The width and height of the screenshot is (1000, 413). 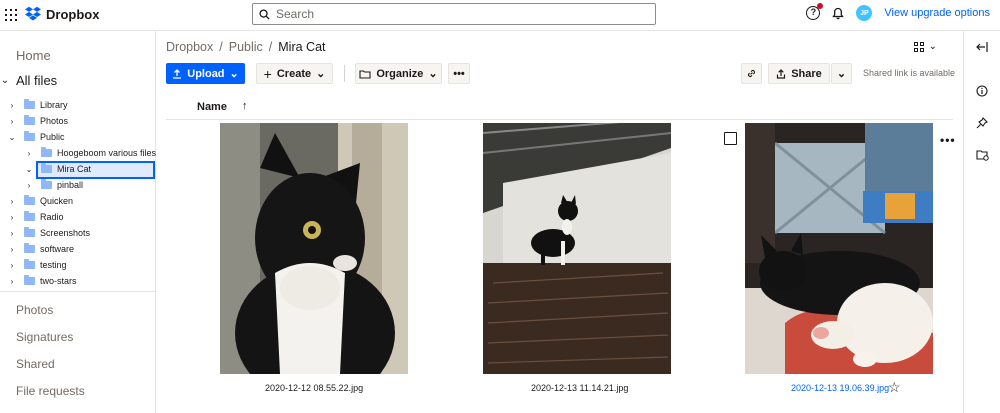 I want to click on pin-icon, so click(x=982, y=123).